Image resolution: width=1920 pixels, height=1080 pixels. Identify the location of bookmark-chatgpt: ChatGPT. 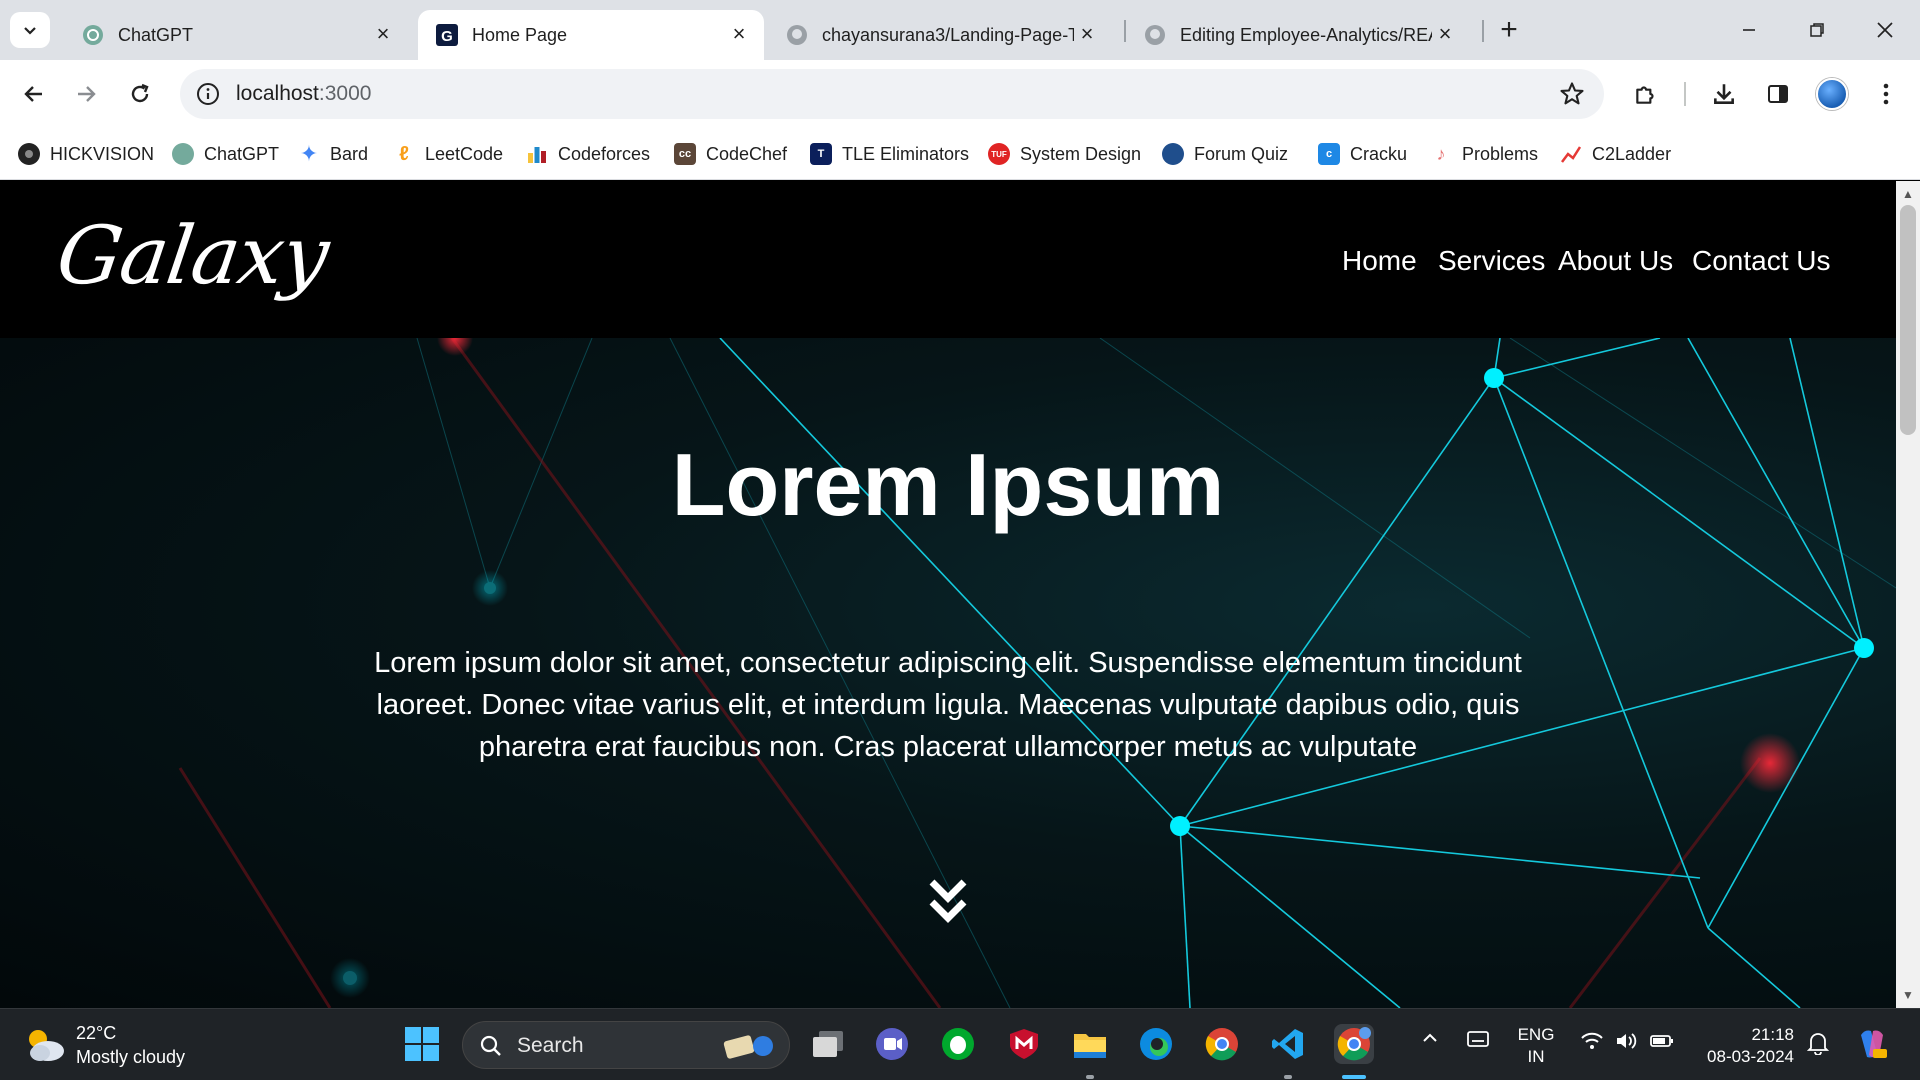
(225, 154).